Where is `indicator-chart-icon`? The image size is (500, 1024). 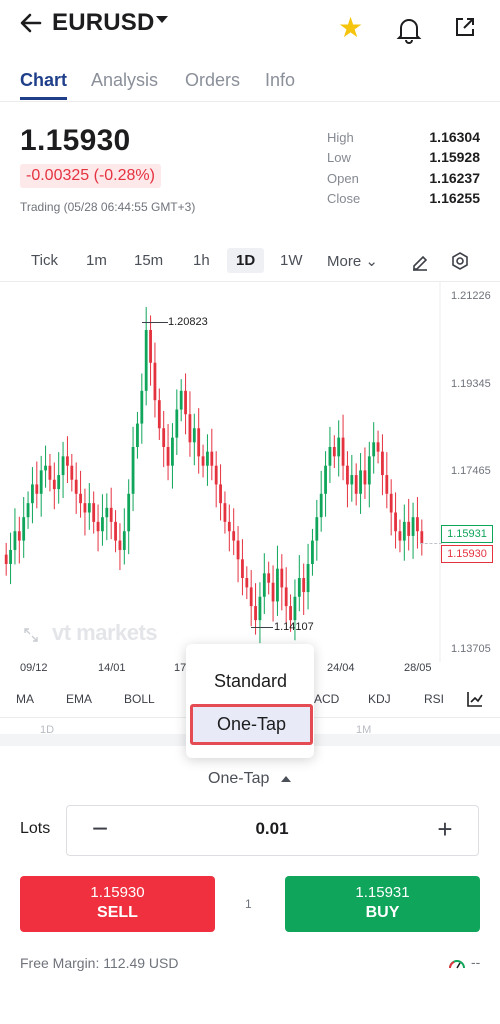
indicator-chart-icon is located at coordinates (475, 699).